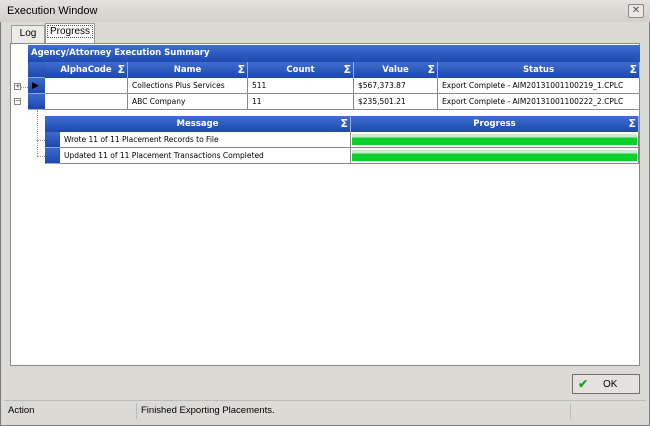  I want to click on header-label: Value, so click(395, 70).